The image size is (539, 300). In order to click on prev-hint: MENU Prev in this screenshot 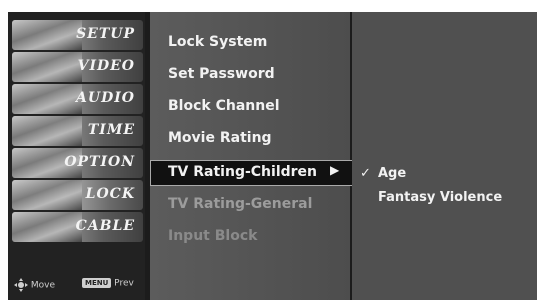, I will do `click(108, 283)`.